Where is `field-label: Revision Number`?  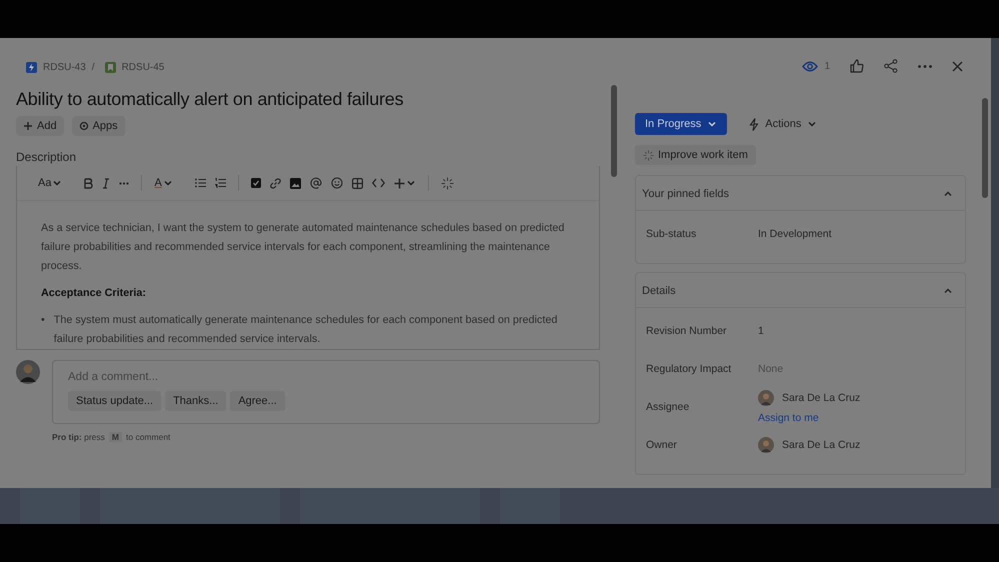 field-label: Revision Number is located at coordinates (687, 331).